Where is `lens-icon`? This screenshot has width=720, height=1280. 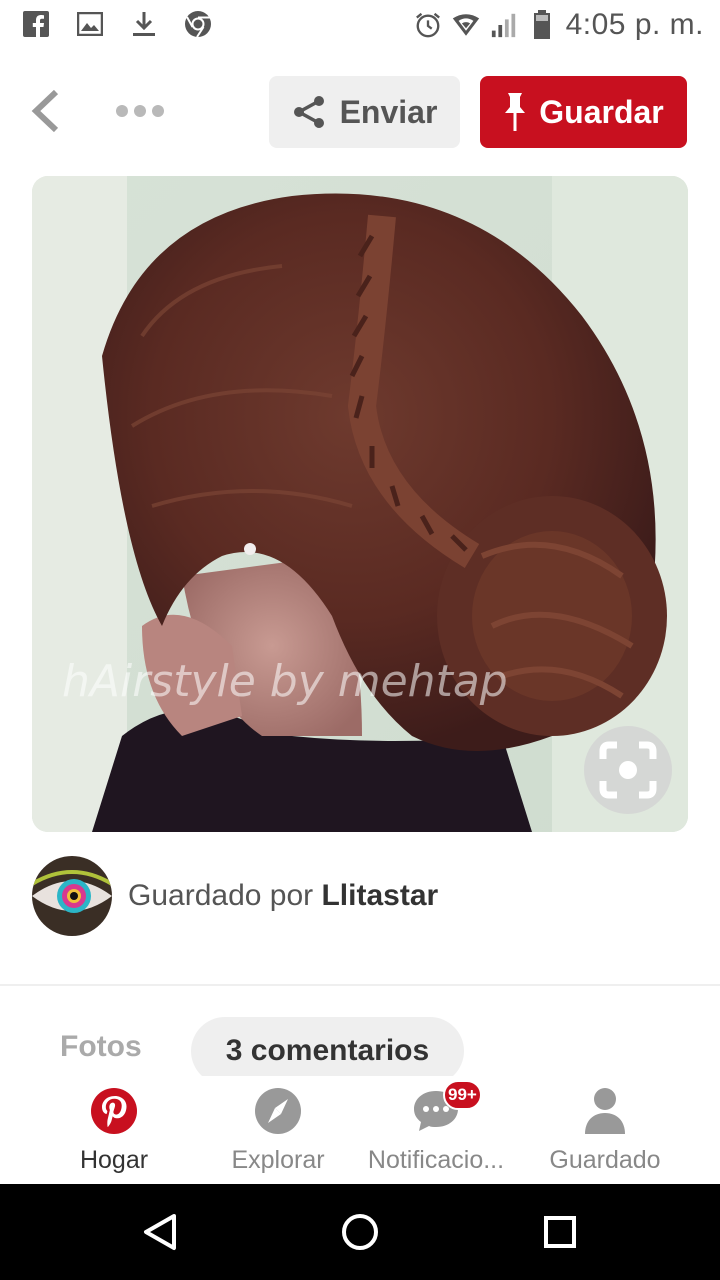 lens-icon is located at coordinates (628, 770).